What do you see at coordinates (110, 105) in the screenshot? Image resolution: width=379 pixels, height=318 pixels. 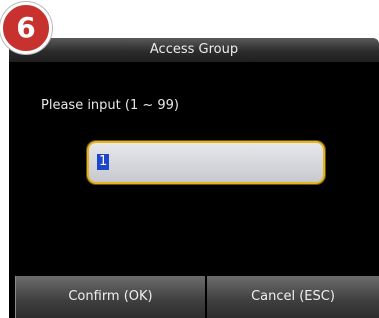 I see `input-prompt-label: Please input (1 ~ 99)` at bounding box center [110, 105].